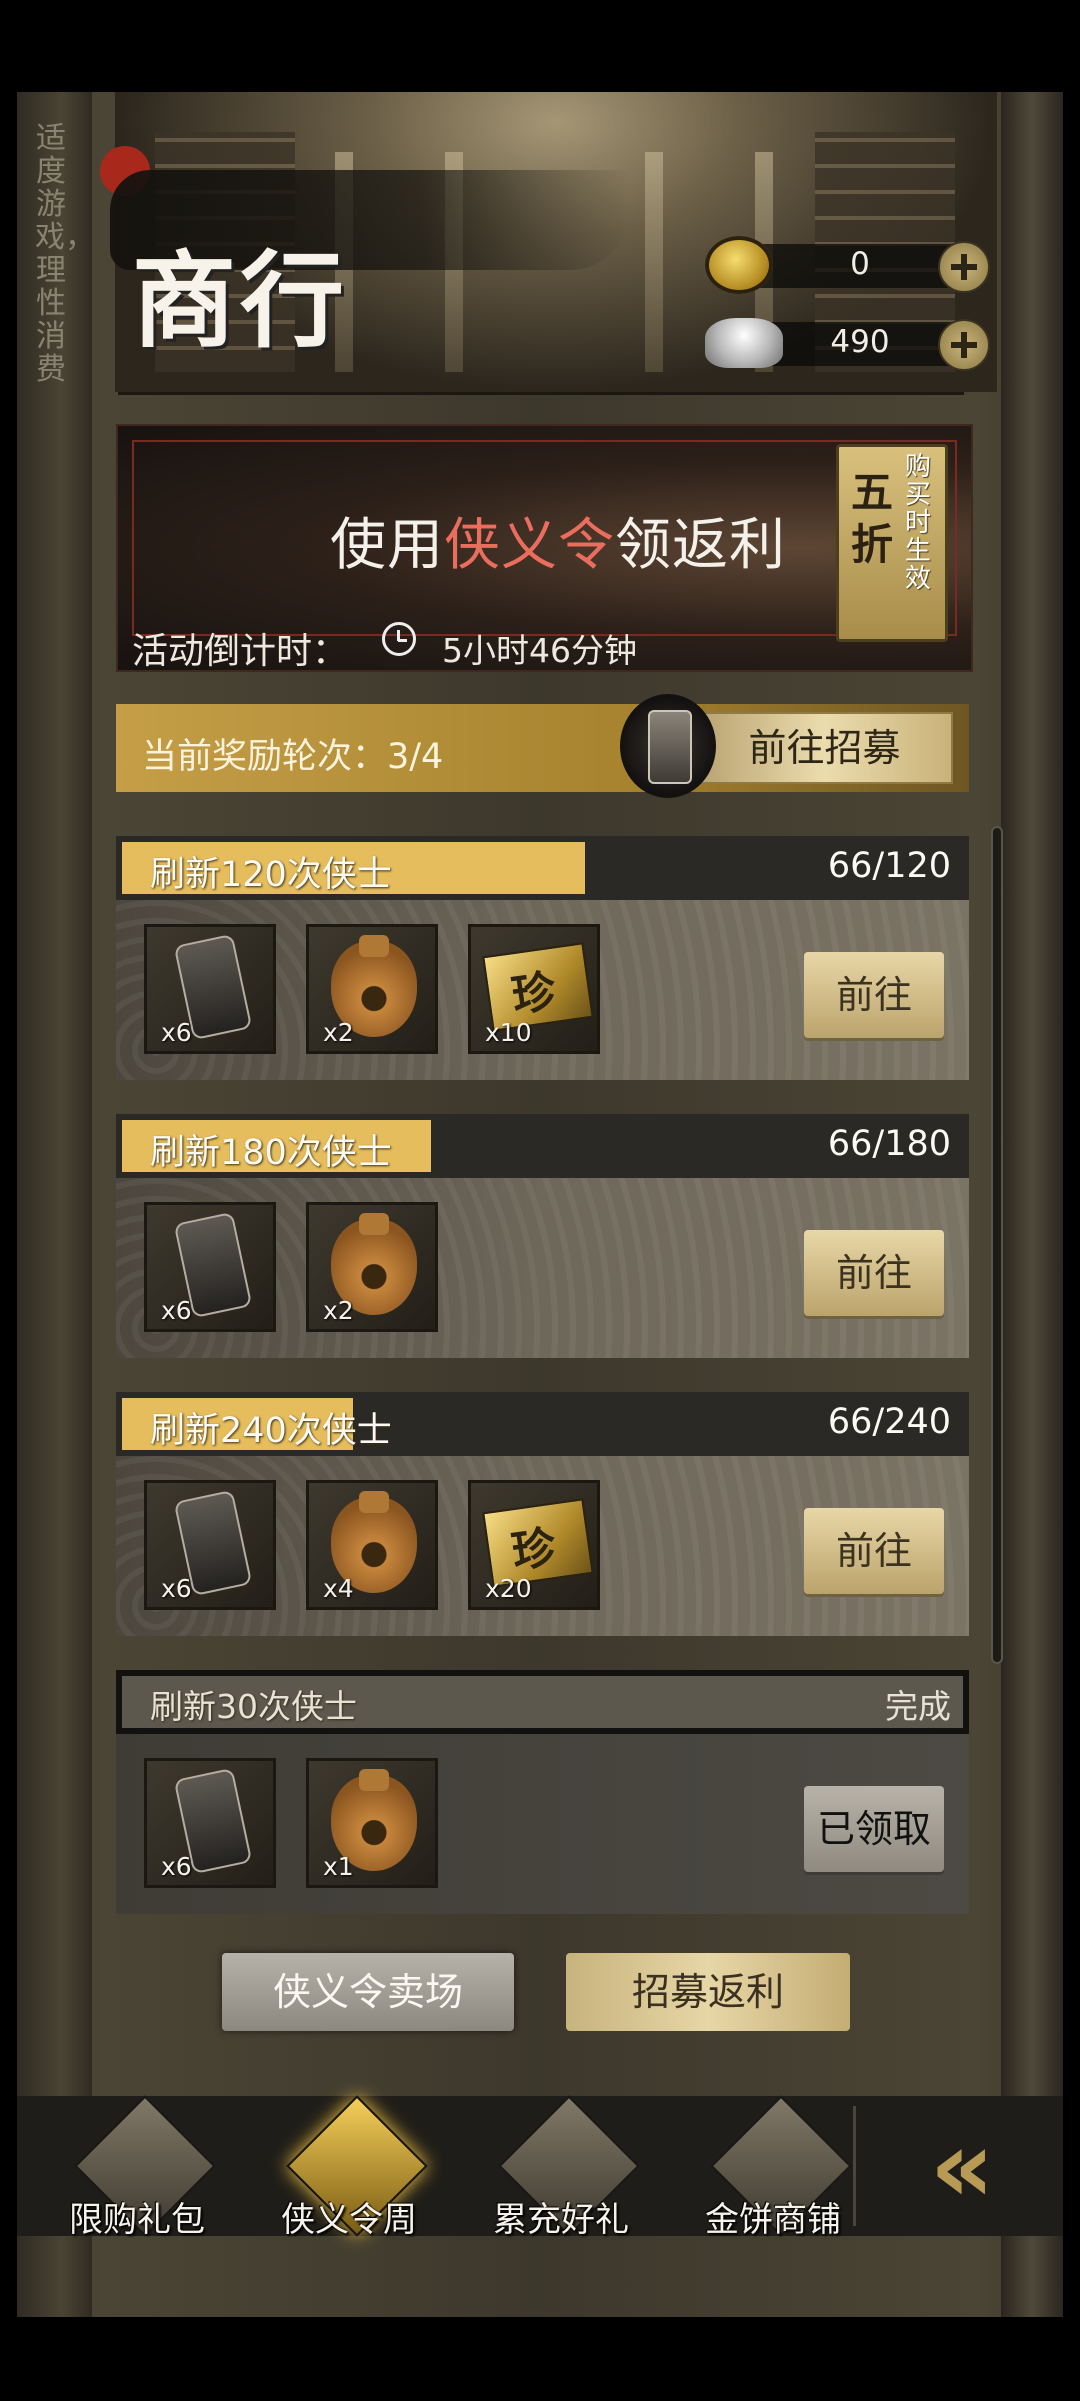 This screenshot has height=2401, width=1080. What do you see at coordinates (654, 262) in the screenshot?
I see `pillar-decoration` at bounding box center [654, 262].